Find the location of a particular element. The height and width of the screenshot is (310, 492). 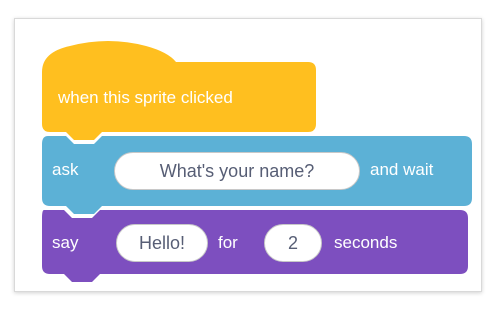

say-label: say is located at coordinates (65, 242).